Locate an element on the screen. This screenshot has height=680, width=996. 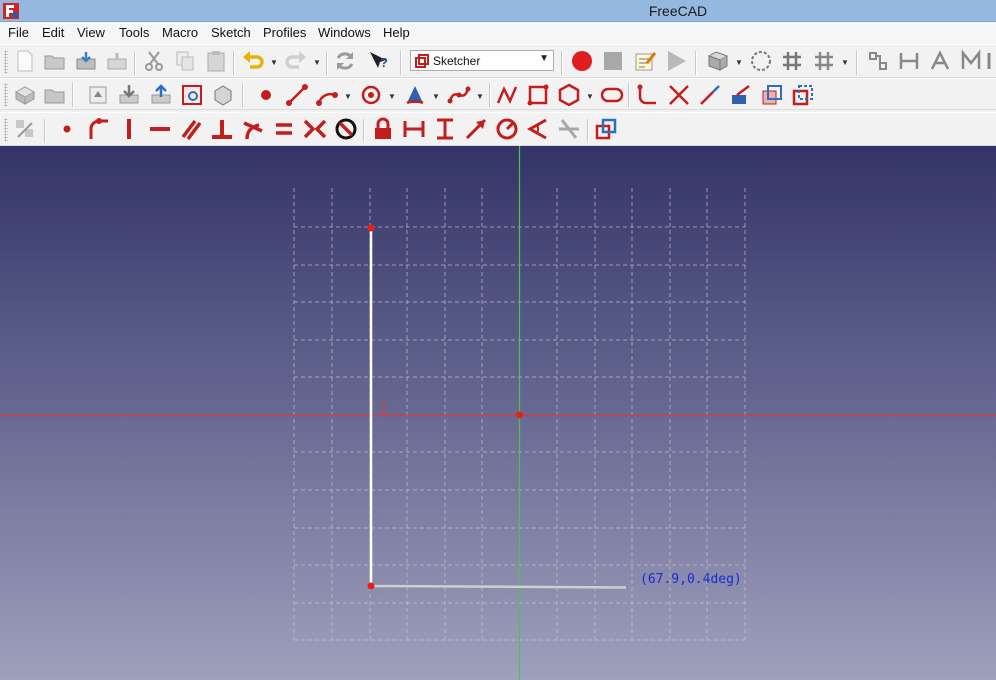
new-document-icon is located at coordinates (25, 61).